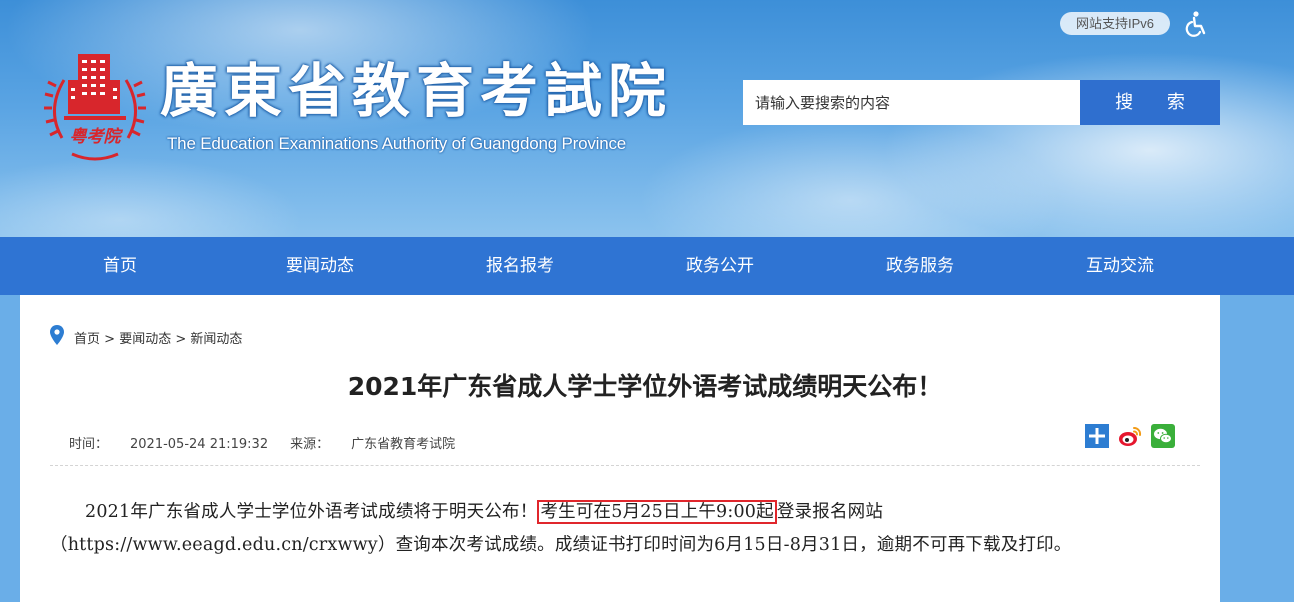 The height and width of the screenshot is (602, 1294). What do you see at coordinates (1150, 102) in the screenshot?
I see `search-button: 搜 索` at bounding box center [1150, 102].